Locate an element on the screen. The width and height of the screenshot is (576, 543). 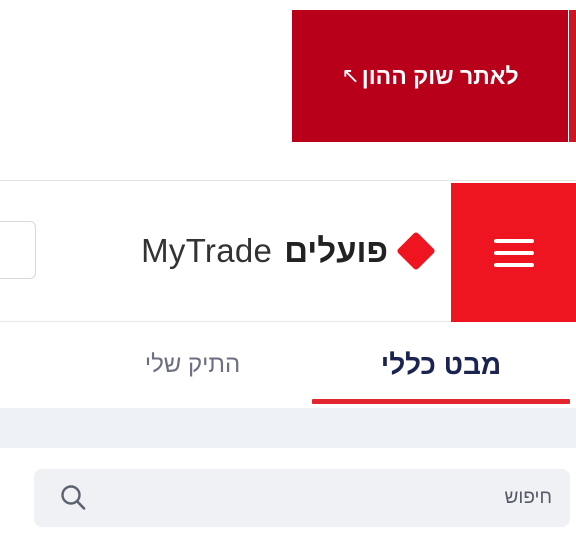
adjacent-red-panel-edge is located at coordinates (572, 76).